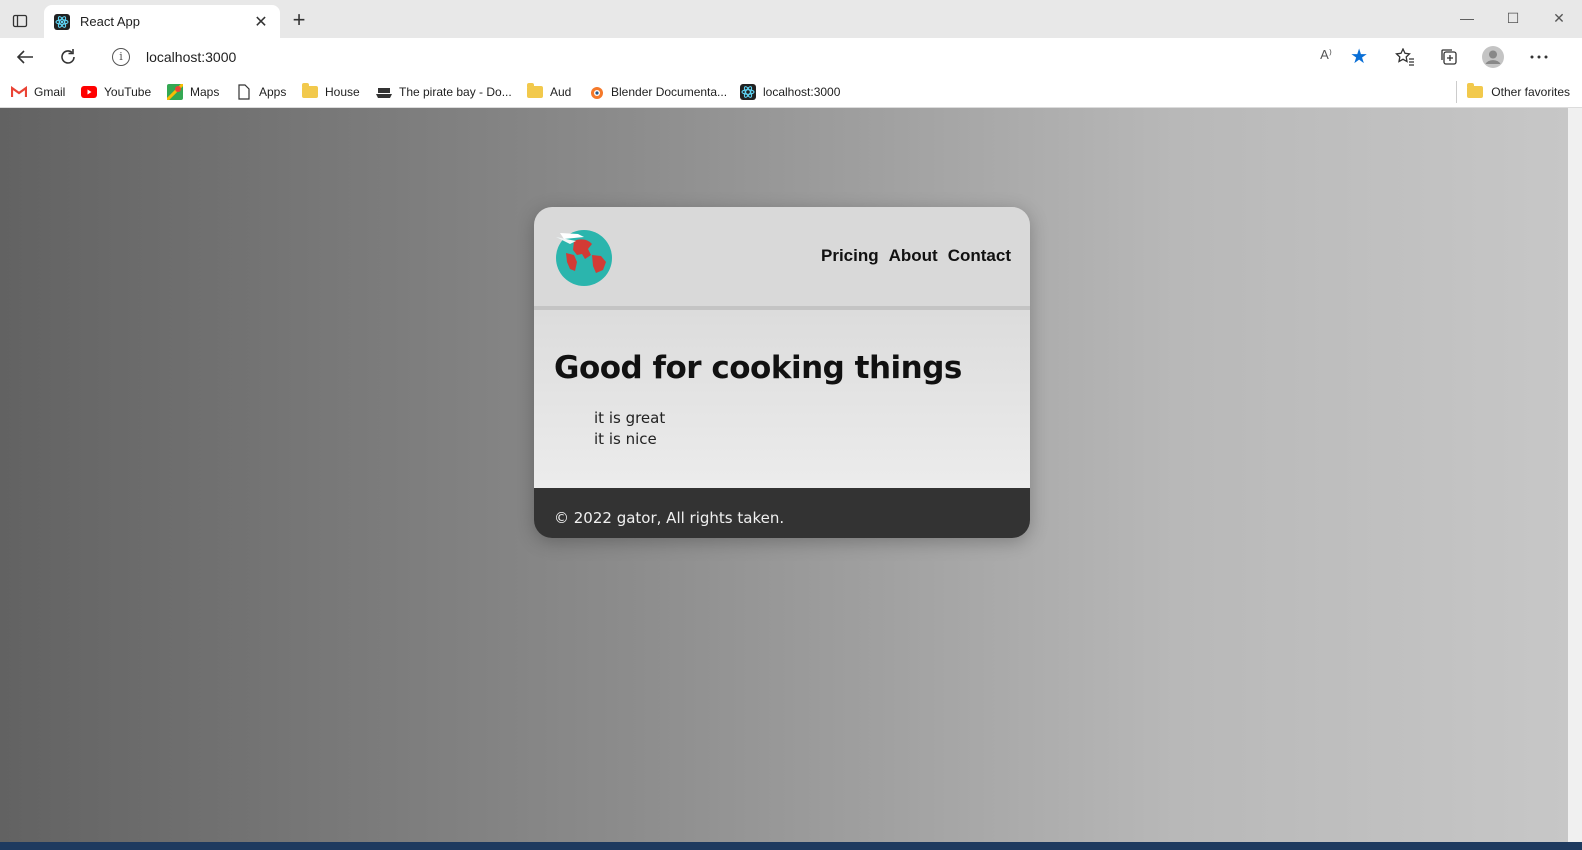 The image size is (1582, 850). What do you see at coordinates (584, 257) in the screenshot?
I see `globe-logo-icon` at bounding box center [584, 257].